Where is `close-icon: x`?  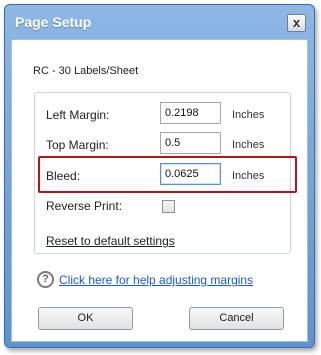 close-icon: x is located at coordinates (296, 22).